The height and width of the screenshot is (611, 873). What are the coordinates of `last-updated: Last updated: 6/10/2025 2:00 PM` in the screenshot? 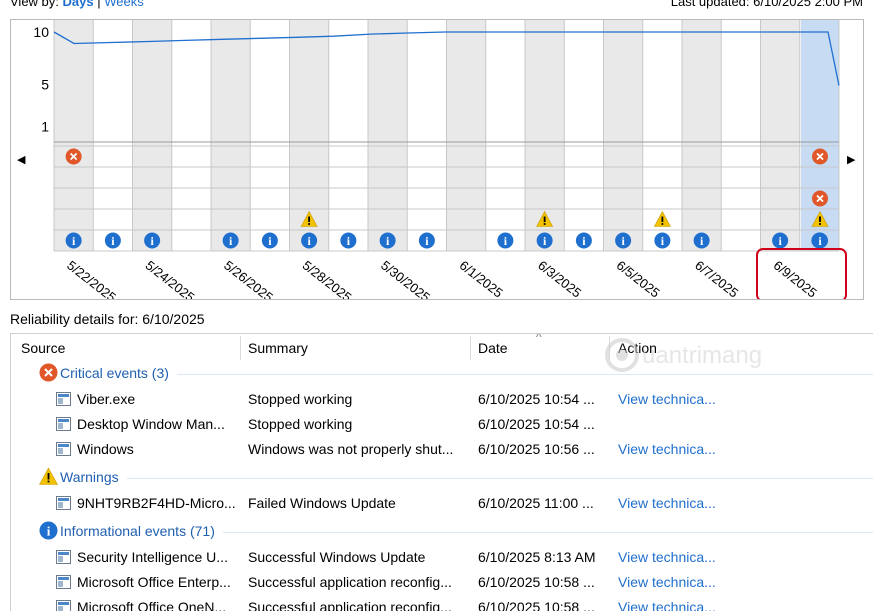 It's located at (767, 4).